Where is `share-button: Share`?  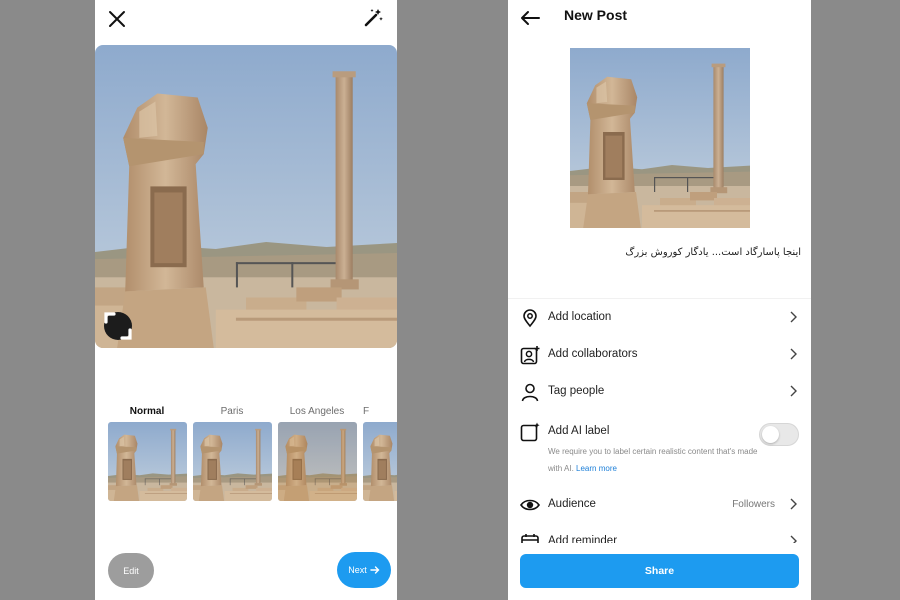 share-button: Share is located at coordinates (659, 571).